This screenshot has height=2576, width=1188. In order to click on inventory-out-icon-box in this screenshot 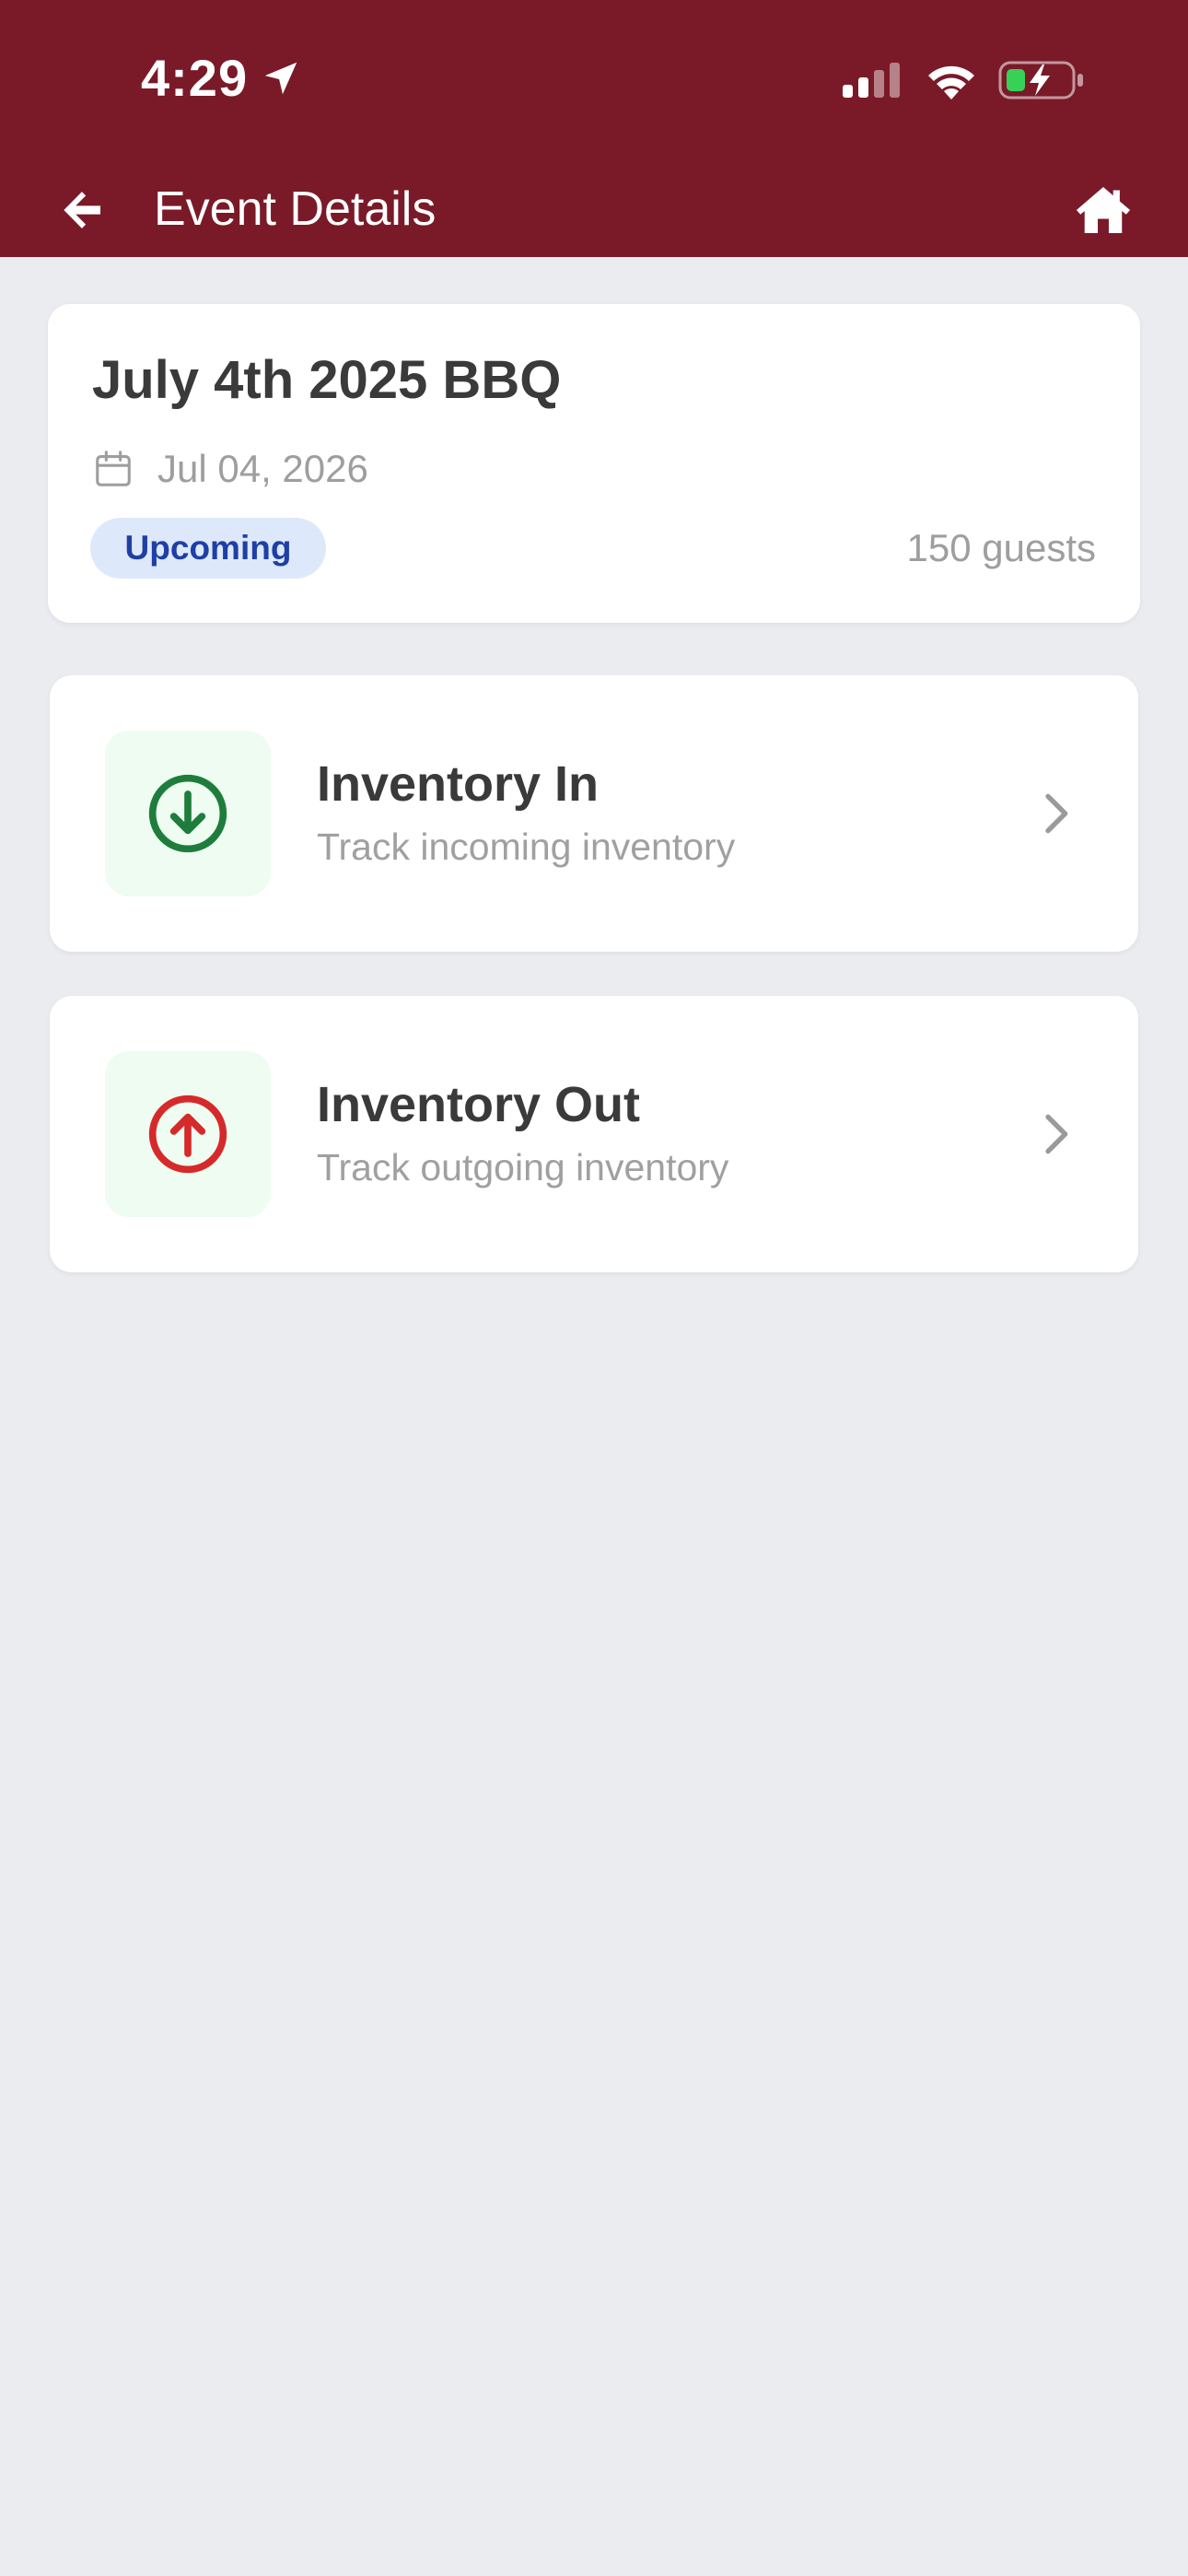, I will do `click(188, 1134)`.